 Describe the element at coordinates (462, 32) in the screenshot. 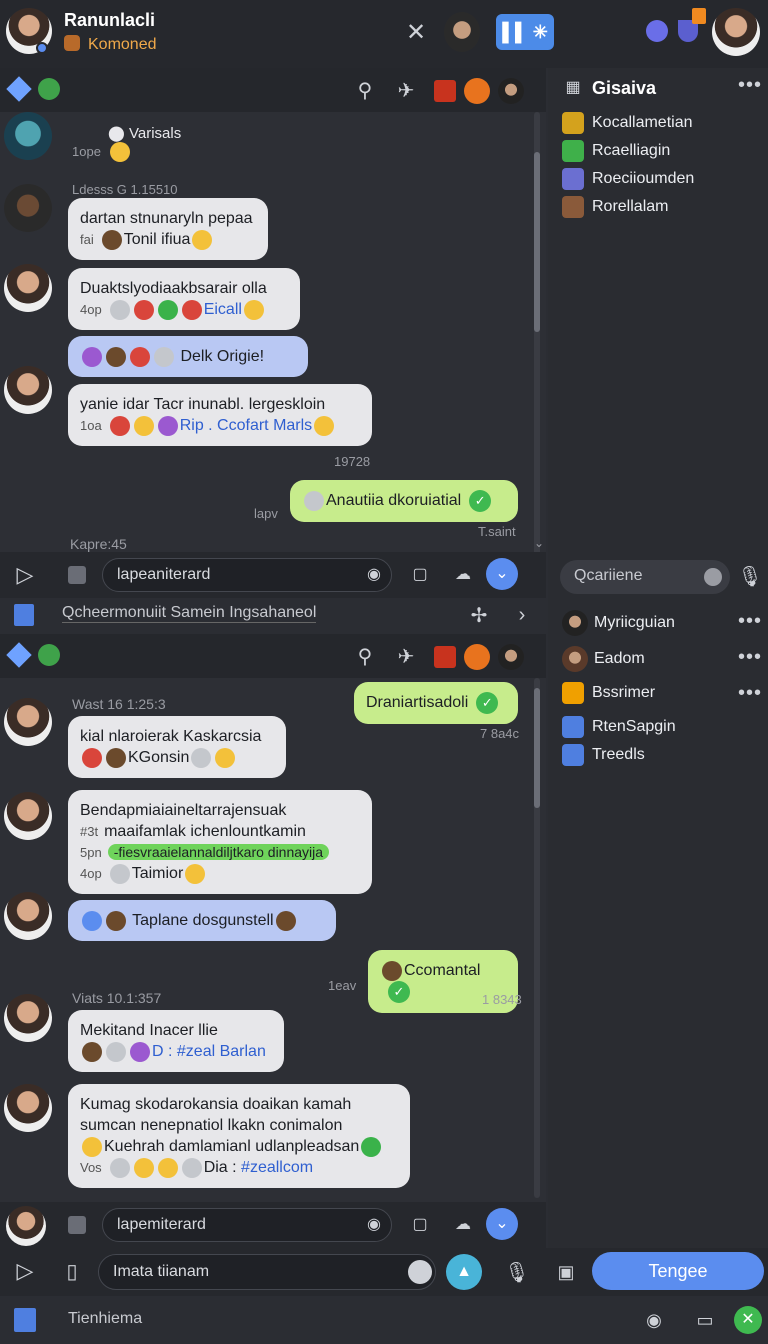

I see `contact-avatar` at that location.